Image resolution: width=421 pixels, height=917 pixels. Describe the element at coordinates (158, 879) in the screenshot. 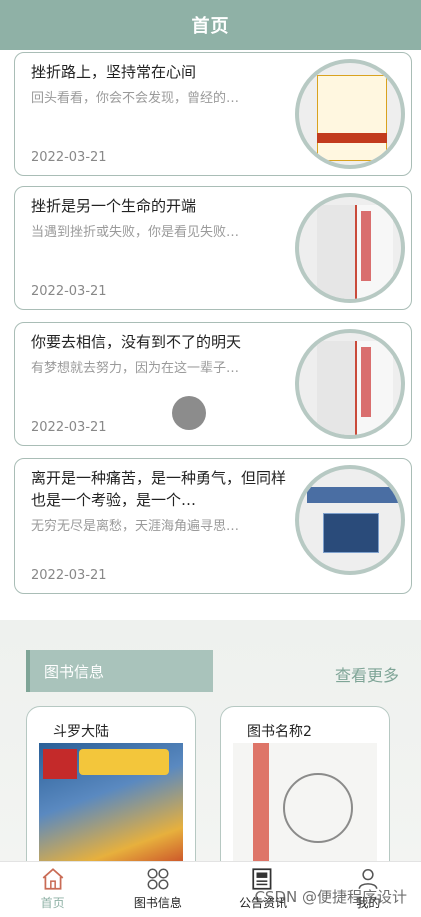

I see `grid-icon` at that location.